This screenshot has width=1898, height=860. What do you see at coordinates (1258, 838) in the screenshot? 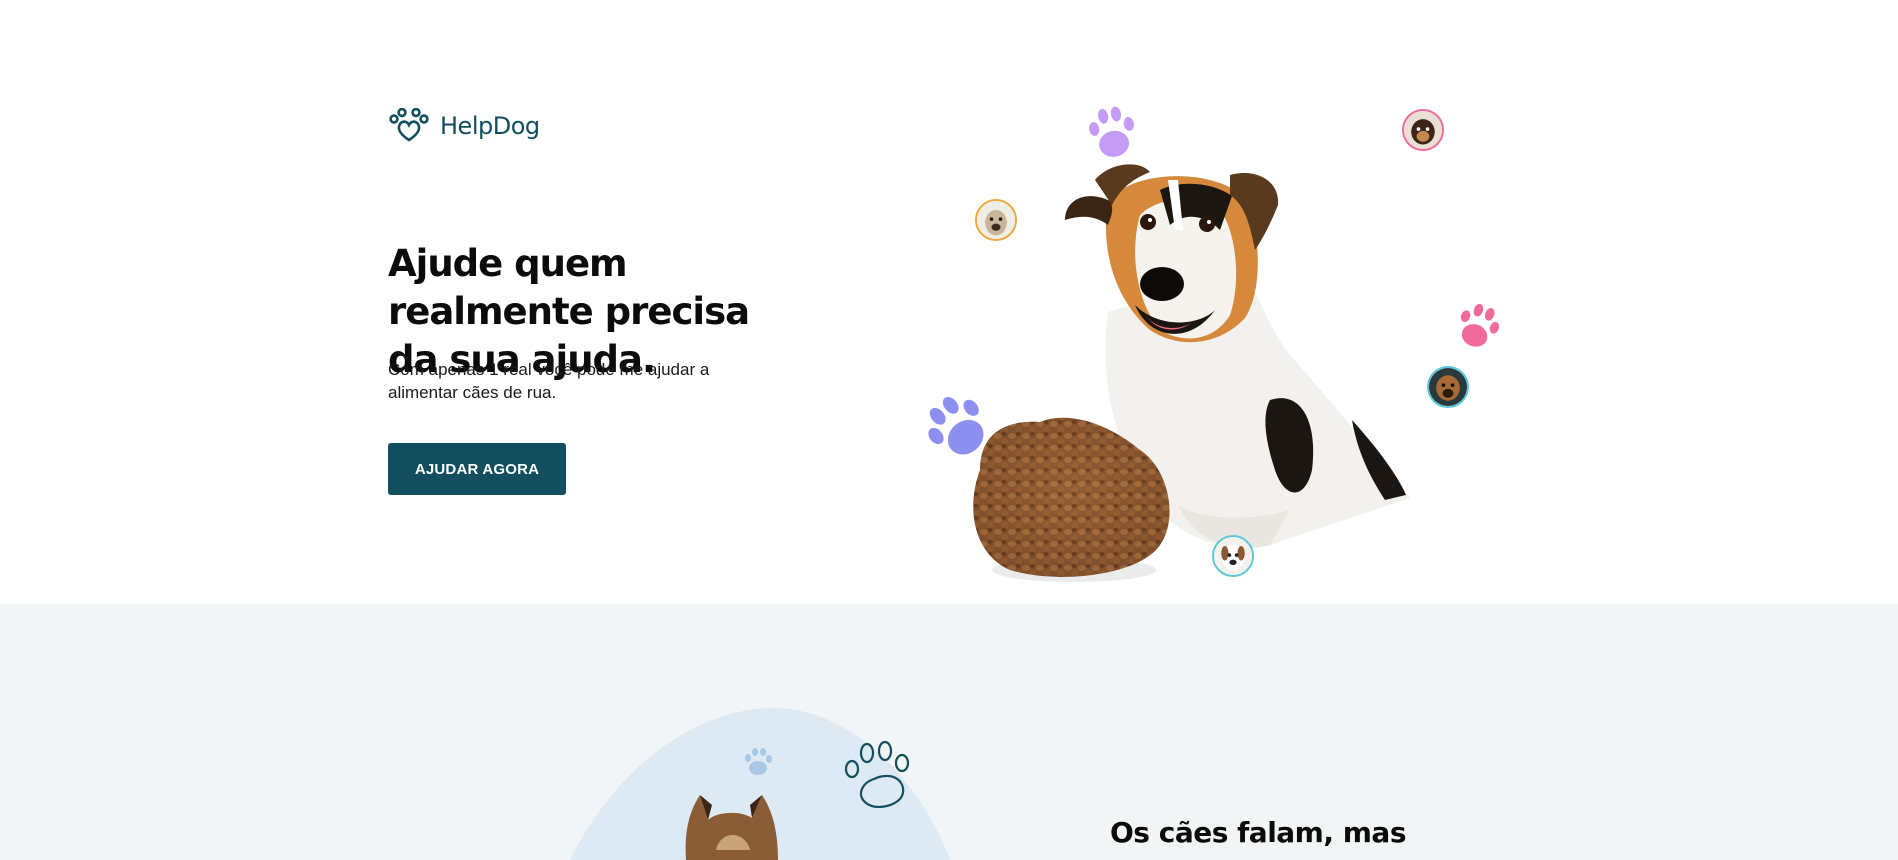
I see `section-title: Os cães falam, mas apenas` at bounding box center [1258, 838].